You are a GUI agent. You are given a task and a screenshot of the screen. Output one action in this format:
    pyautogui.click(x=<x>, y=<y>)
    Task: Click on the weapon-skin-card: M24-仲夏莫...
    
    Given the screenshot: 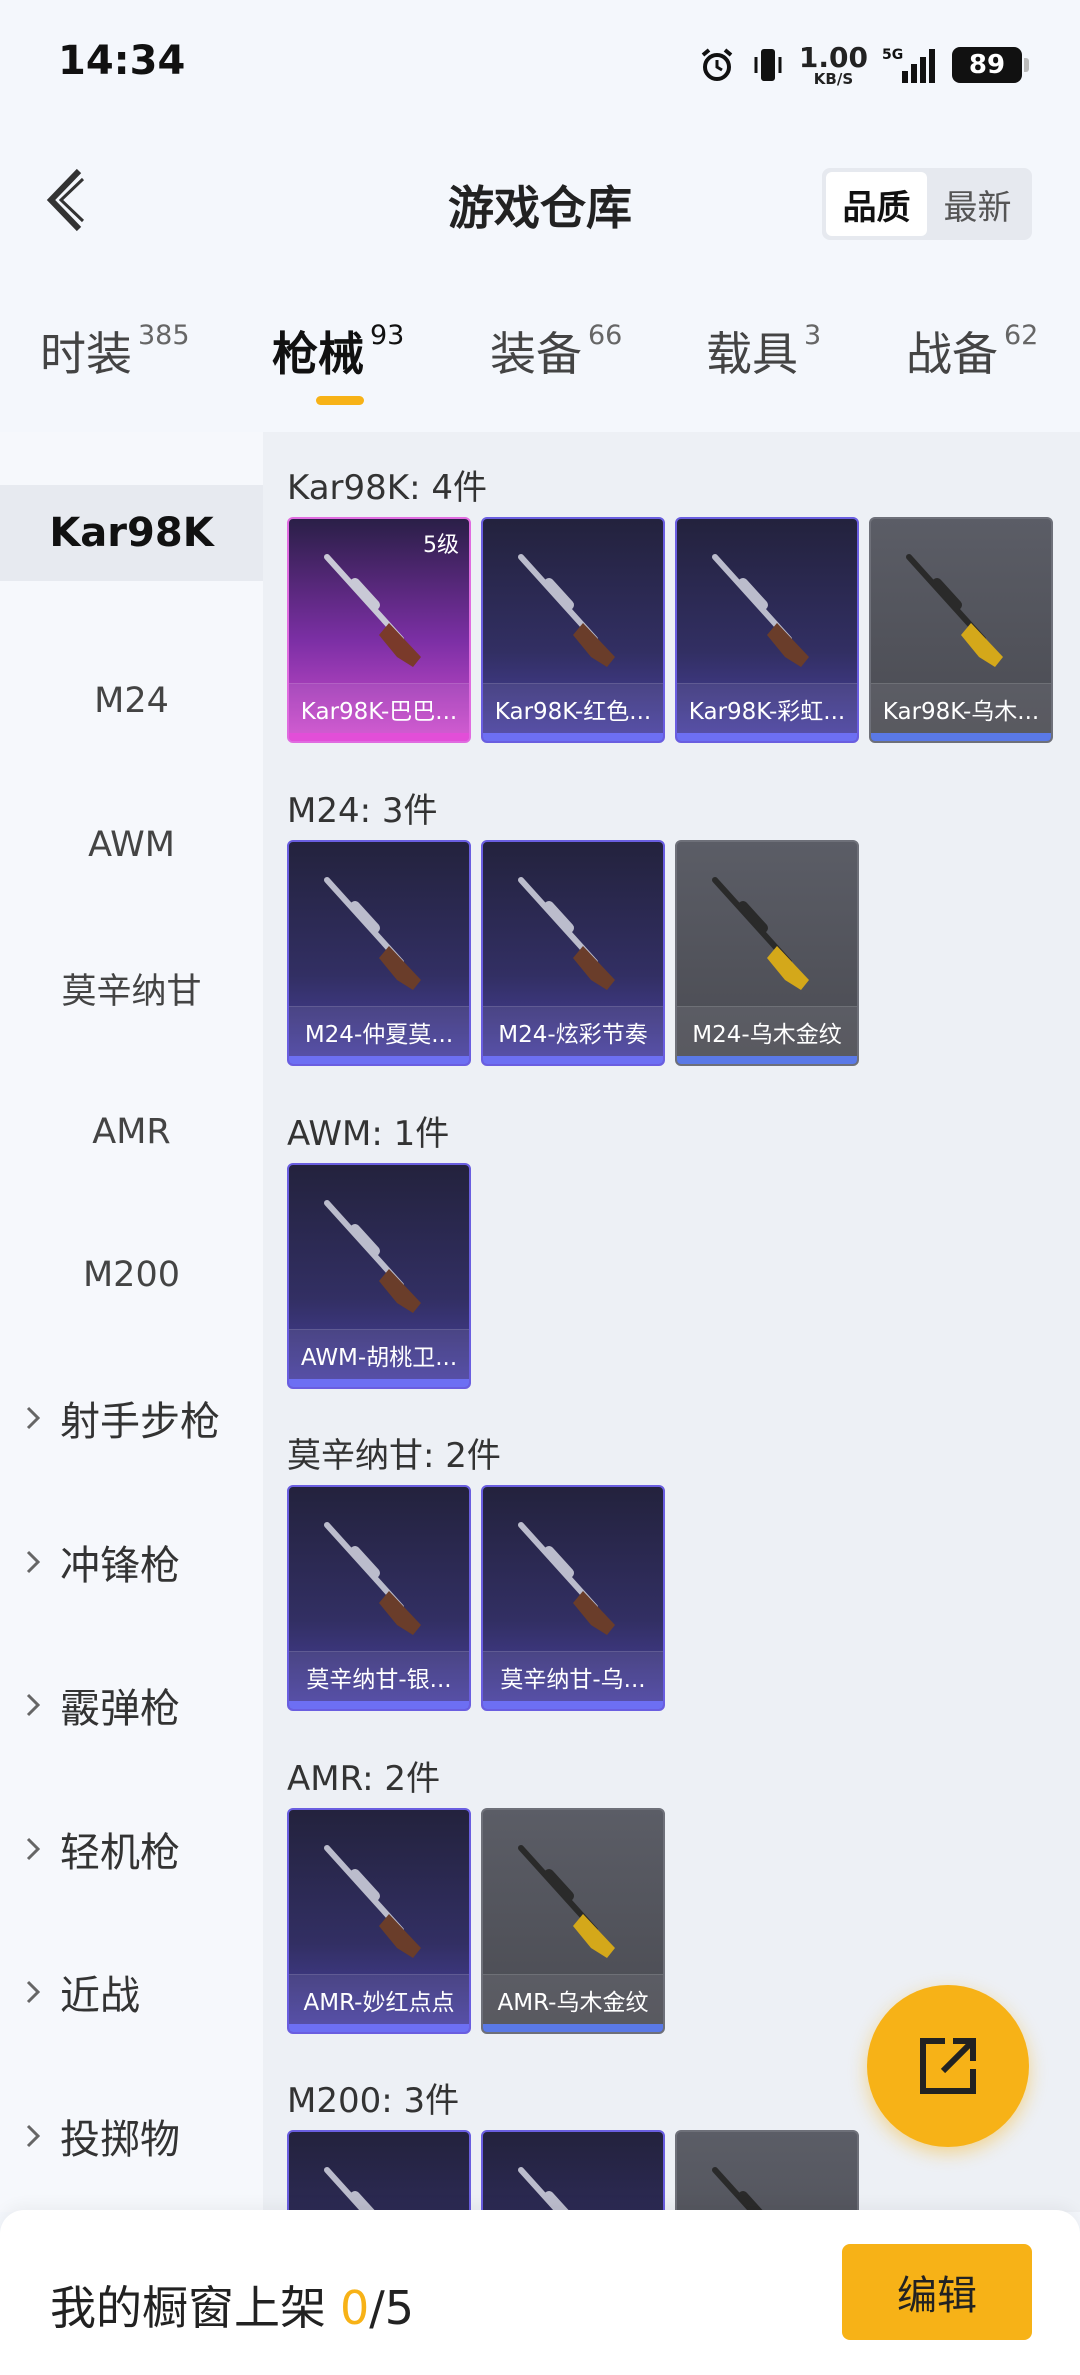 What is the action you would take?
    pyautogui.click(x=379, y=953)
    